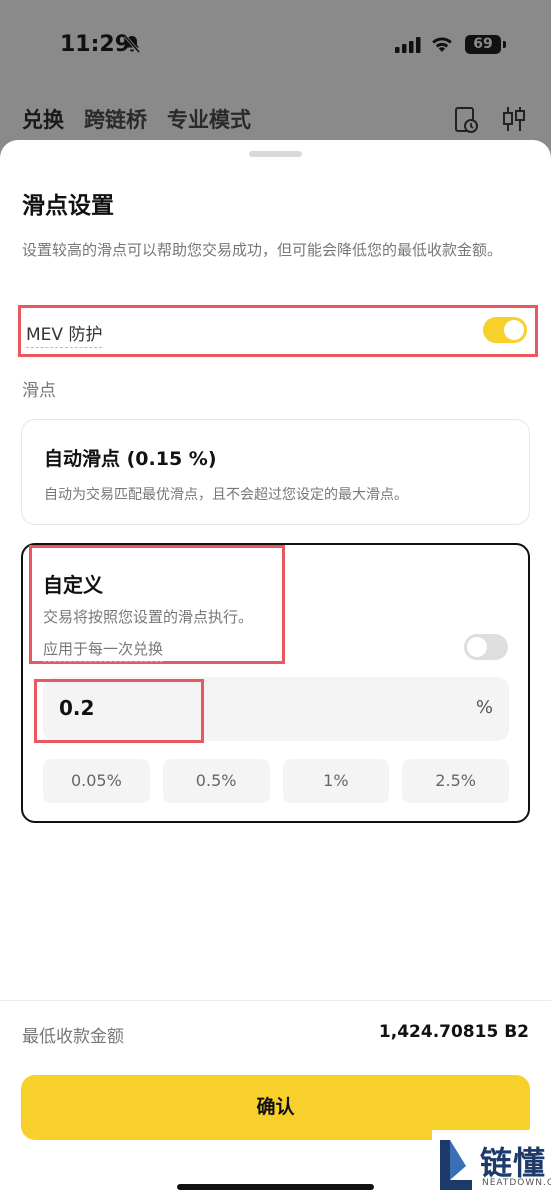  What do you see at coordinates (485, 44) in the screenshot?
I see `battery-indicator: 69` at bounding box center [485, 44].